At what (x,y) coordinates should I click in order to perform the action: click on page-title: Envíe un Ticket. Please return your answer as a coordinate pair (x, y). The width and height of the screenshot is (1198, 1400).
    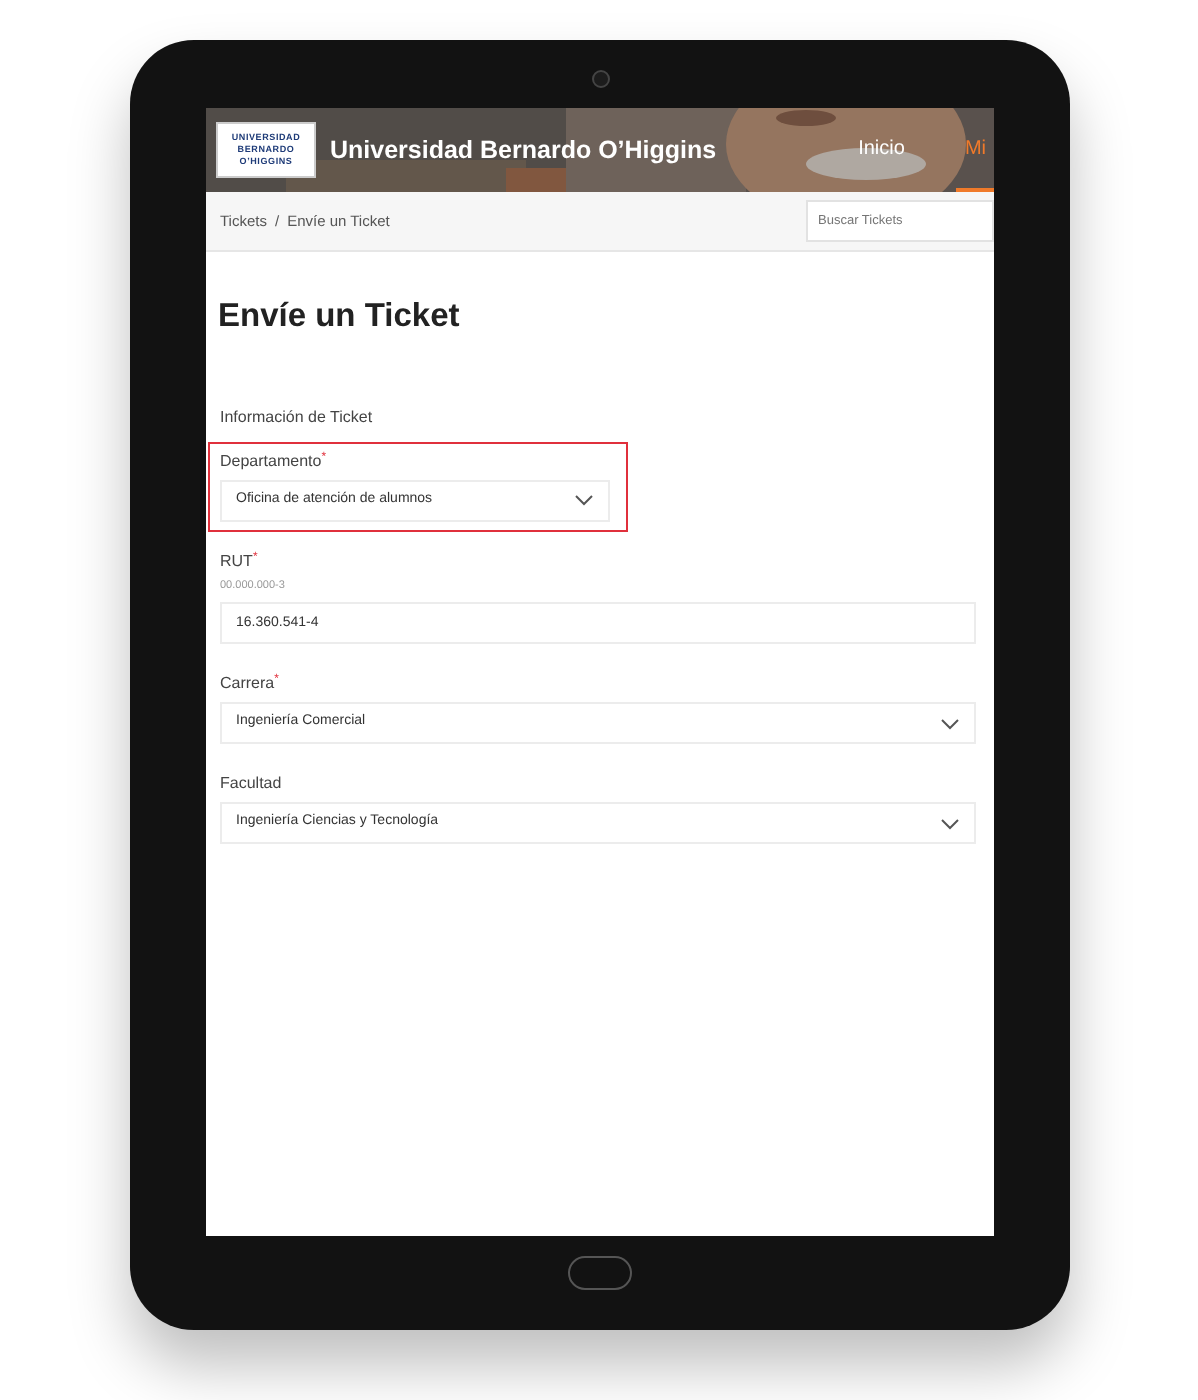
    Looking at the image, I should click on (340, 317).